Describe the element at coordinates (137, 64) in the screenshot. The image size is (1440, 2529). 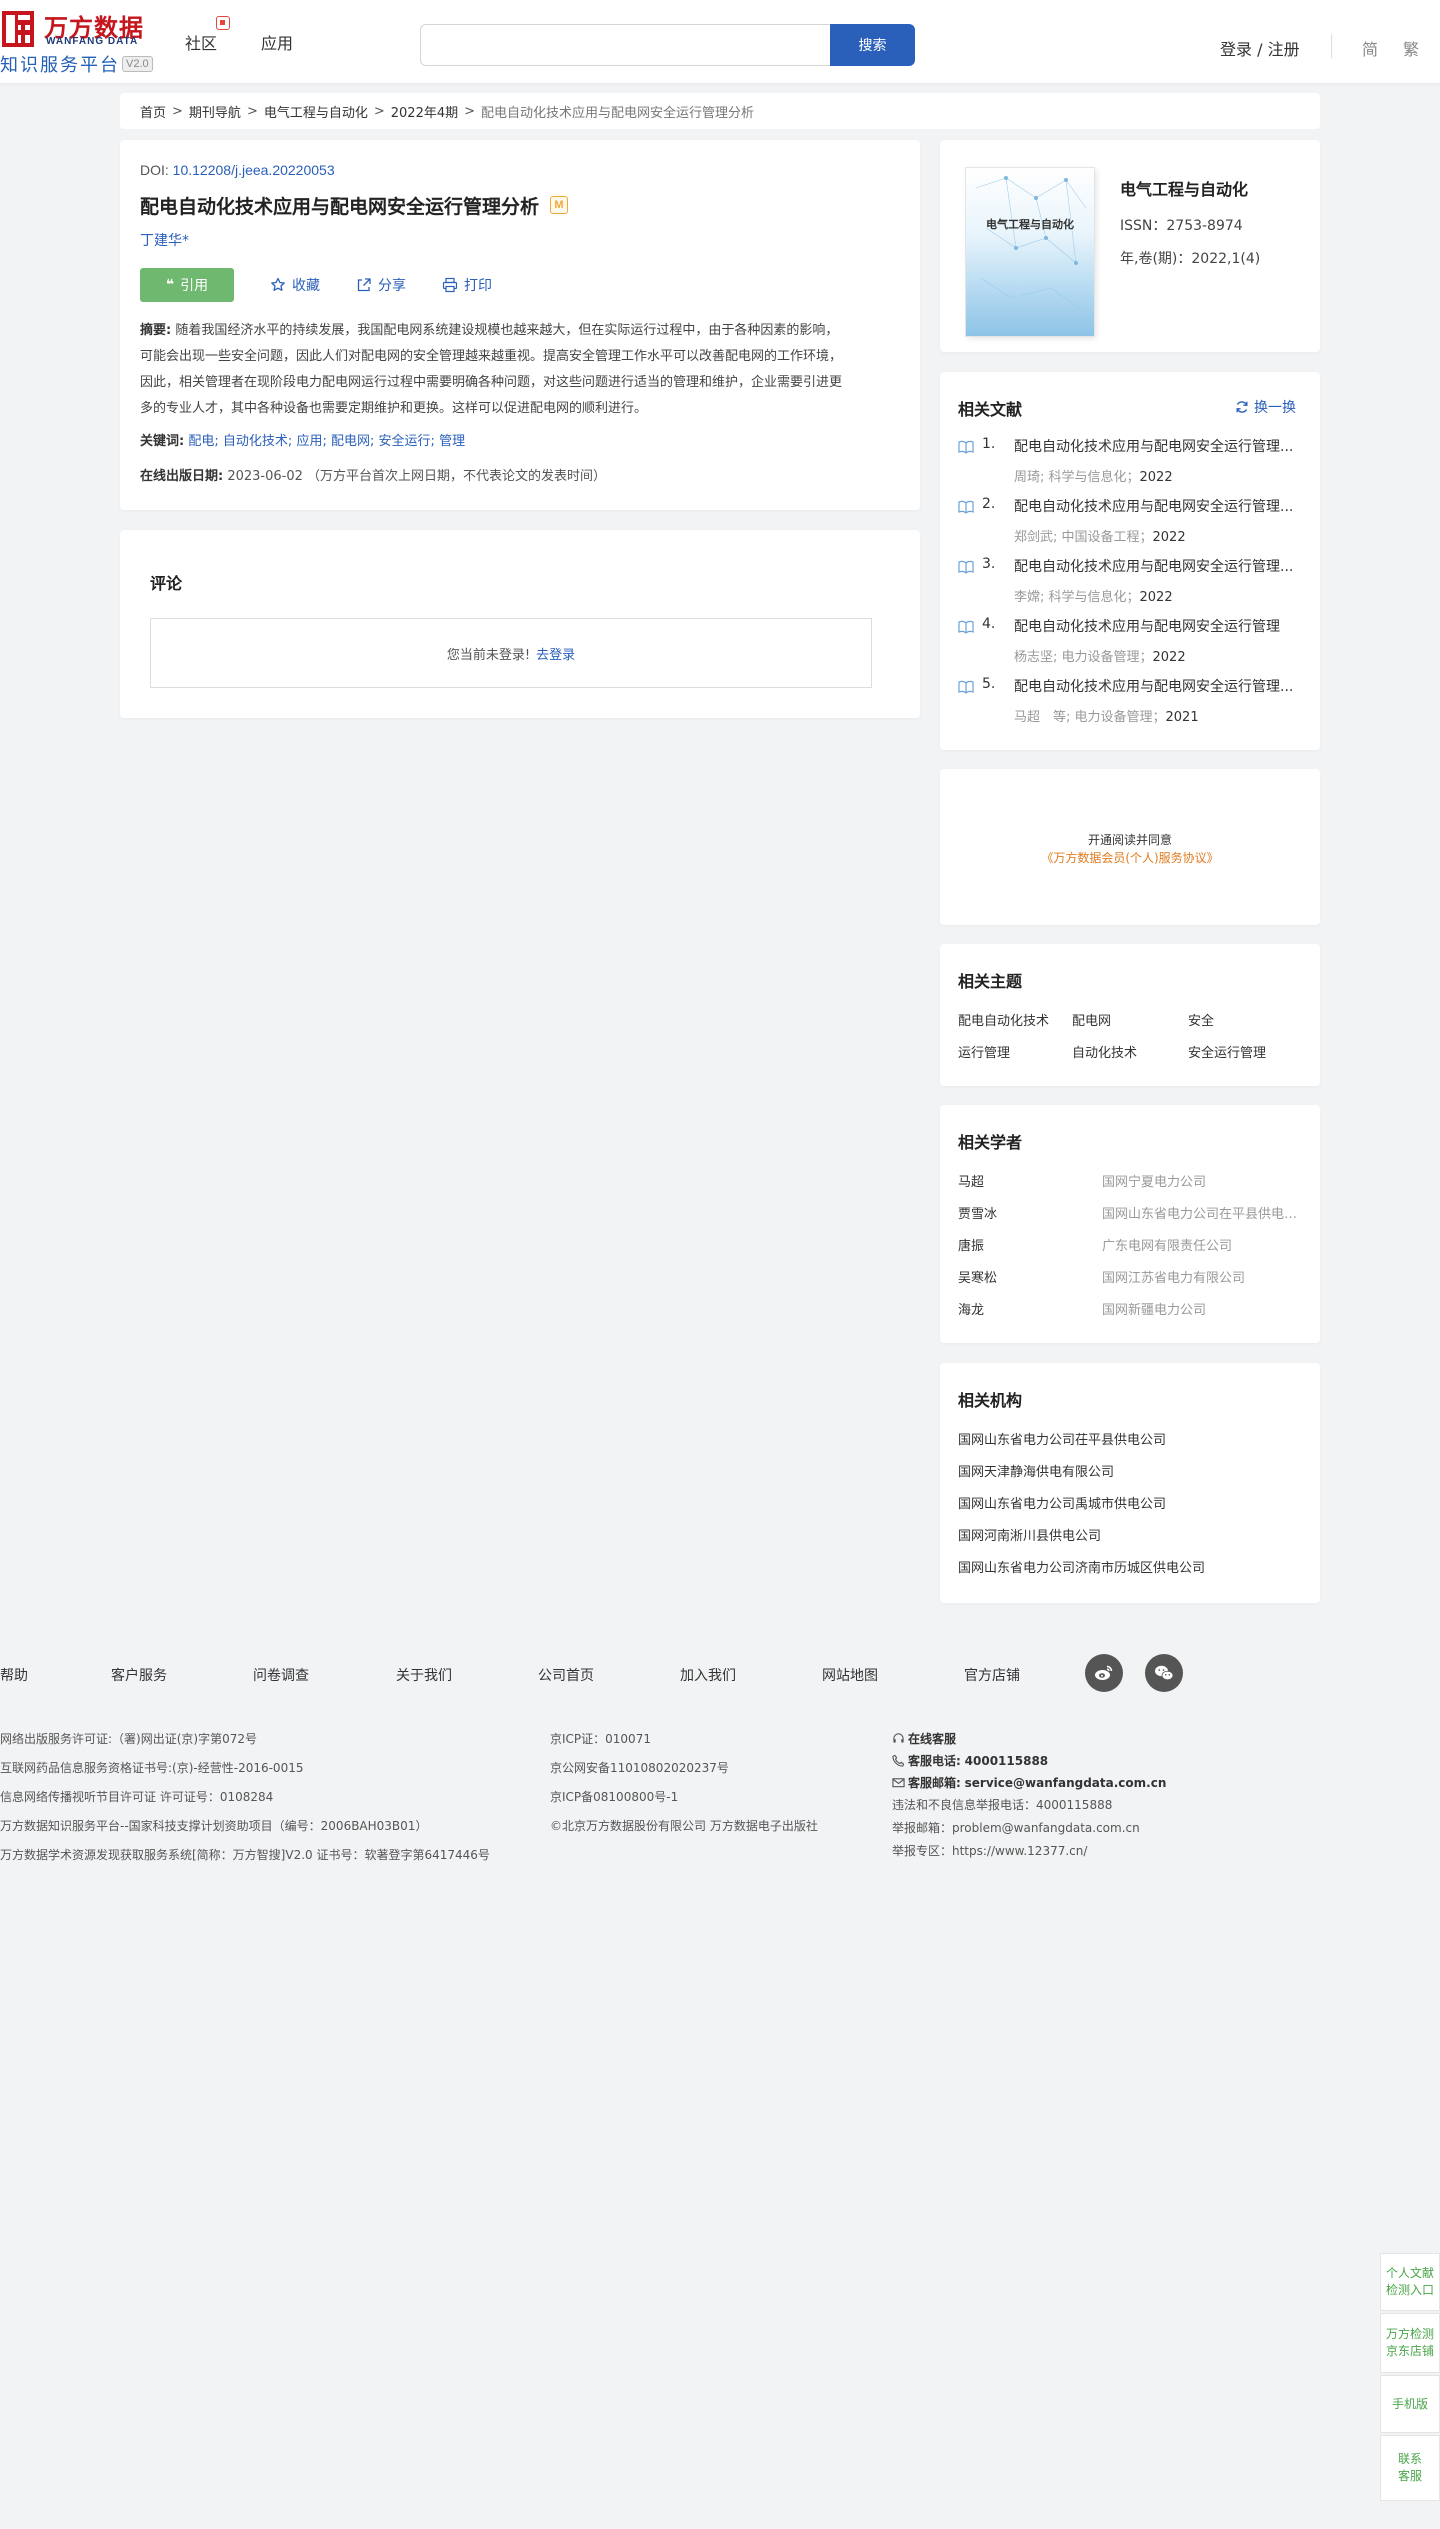
I see `version-badge: V2.0` at that location.